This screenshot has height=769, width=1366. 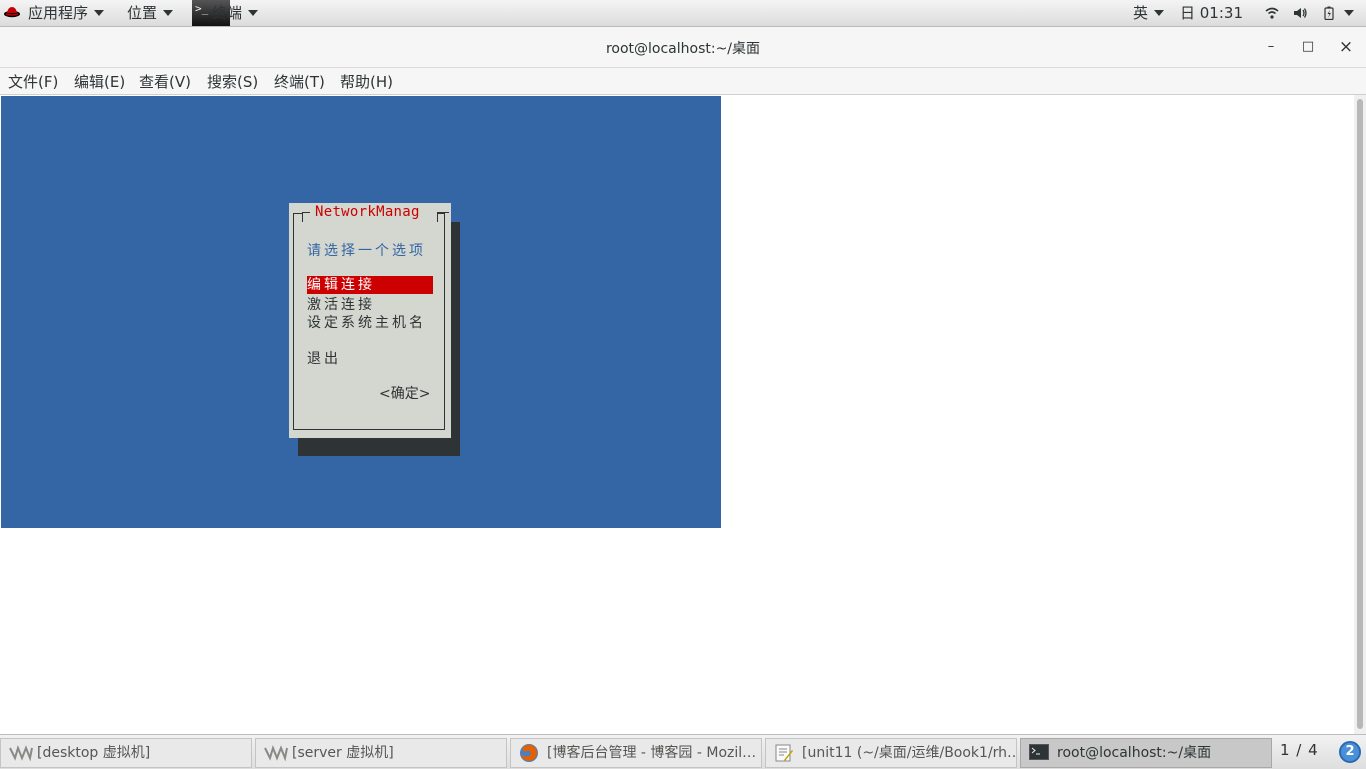 I want to click on terminal-scrollbar, so click(x=1360, y=414).